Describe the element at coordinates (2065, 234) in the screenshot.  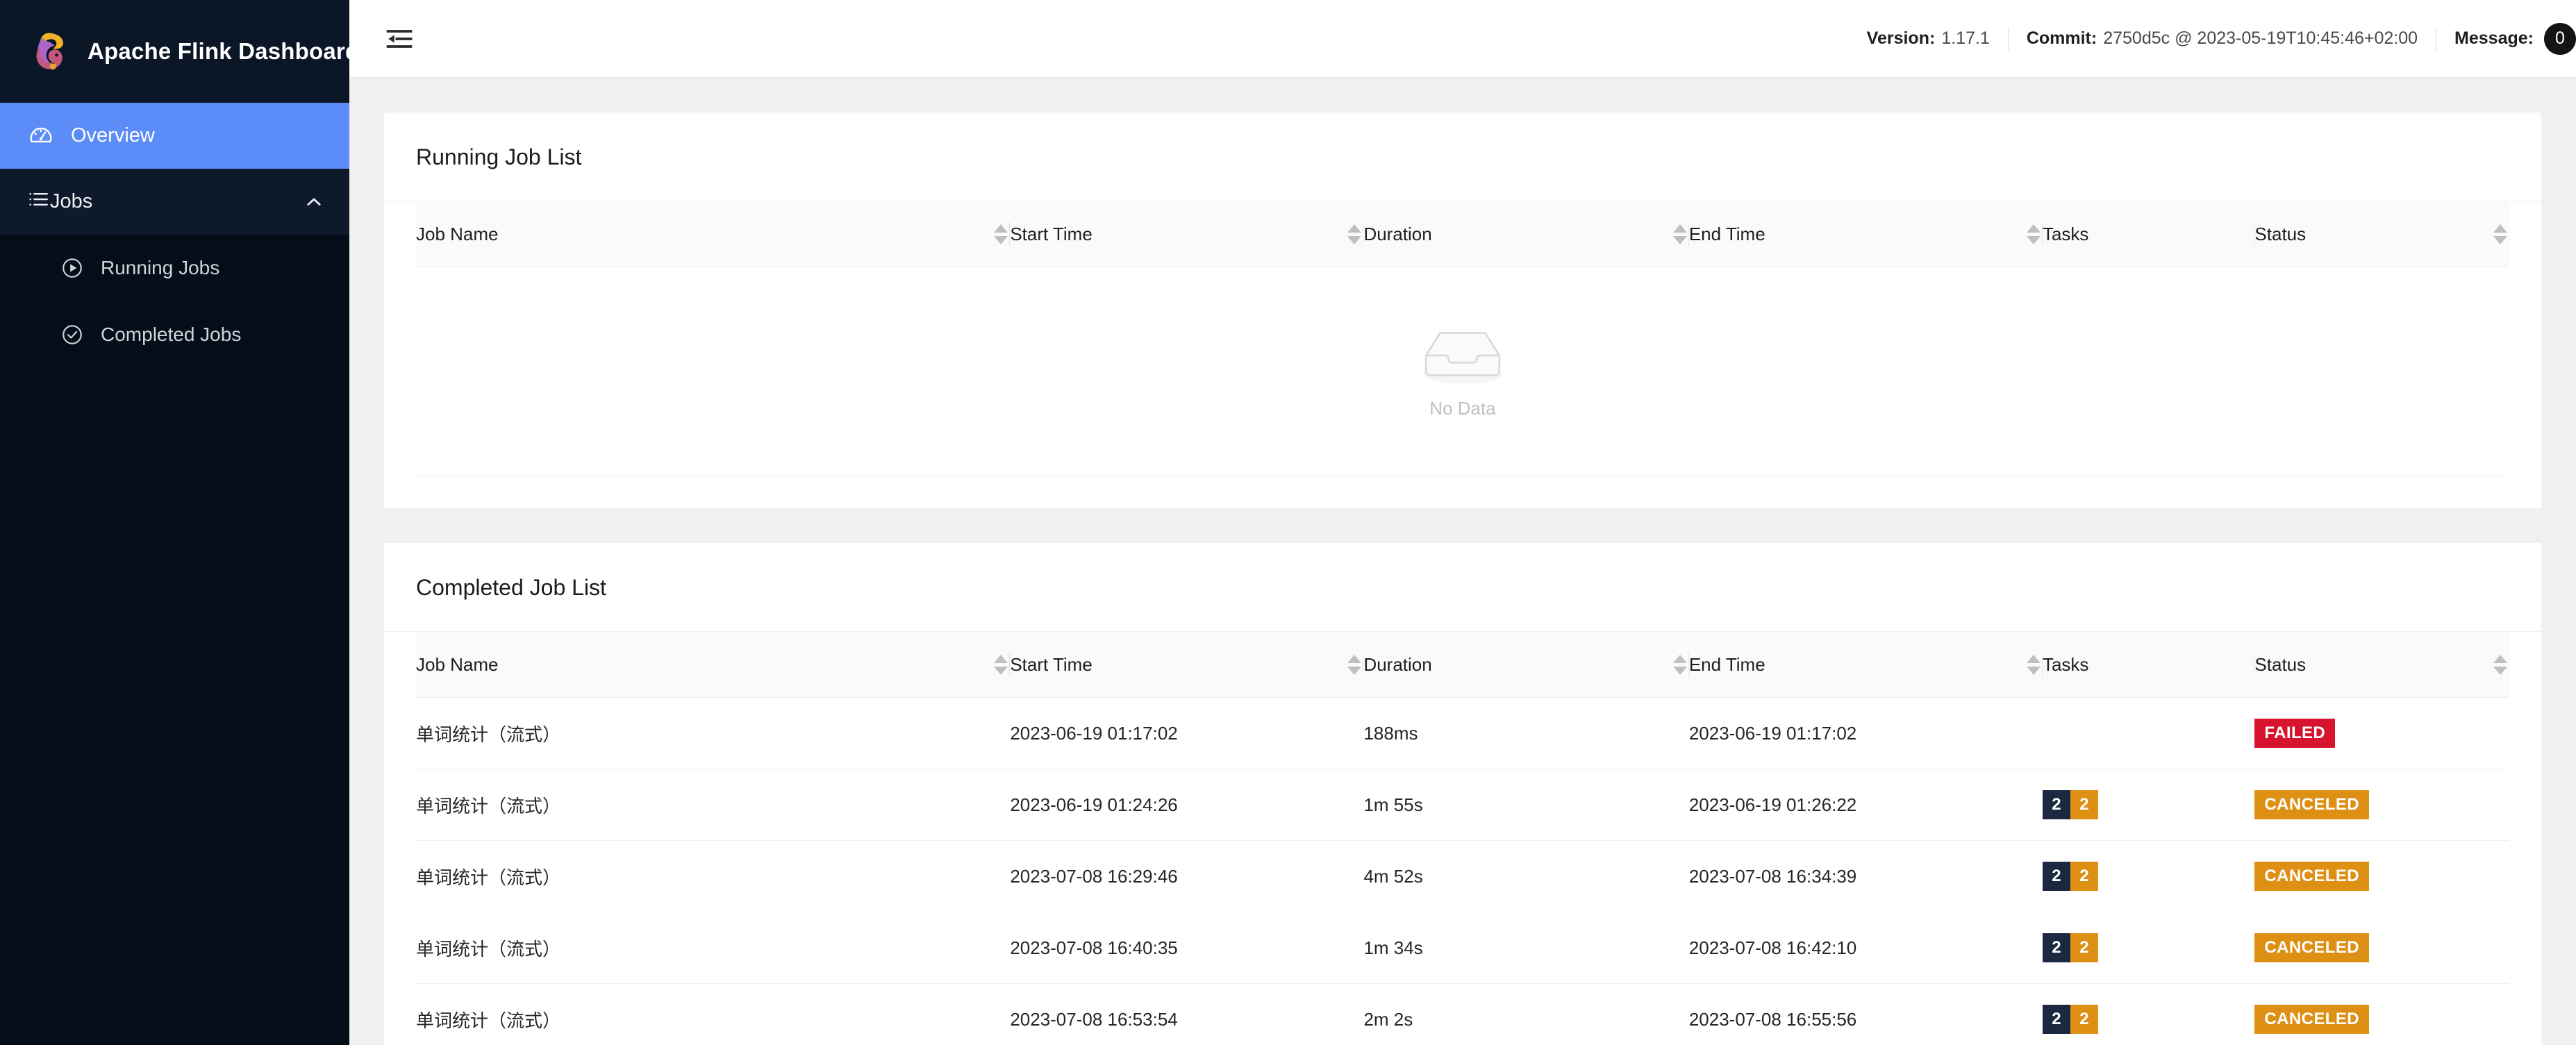
I see `running-col-tasks-label: Tasks` at that location.